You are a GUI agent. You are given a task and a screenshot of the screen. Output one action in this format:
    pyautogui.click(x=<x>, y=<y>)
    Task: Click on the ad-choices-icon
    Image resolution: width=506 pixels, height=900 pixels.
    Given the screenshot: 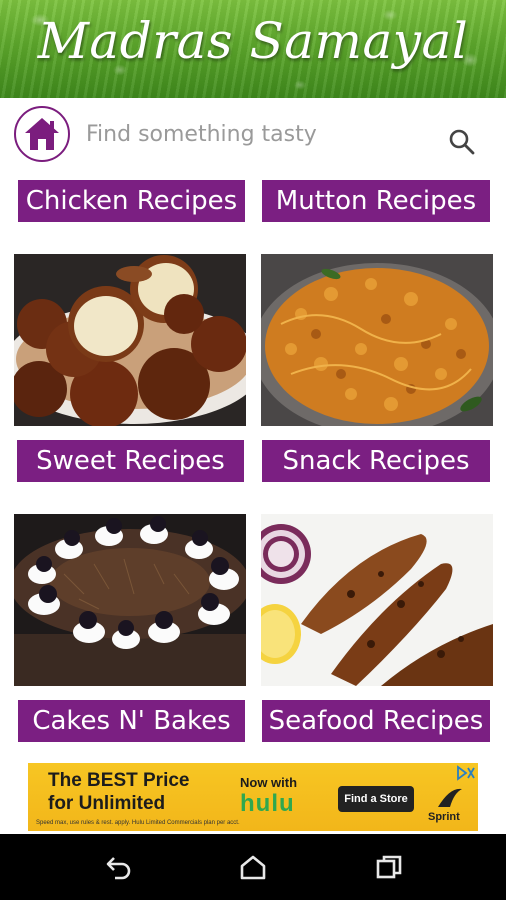 What is the action you would take?
    pyautogui.click(x=466, y=773)
    